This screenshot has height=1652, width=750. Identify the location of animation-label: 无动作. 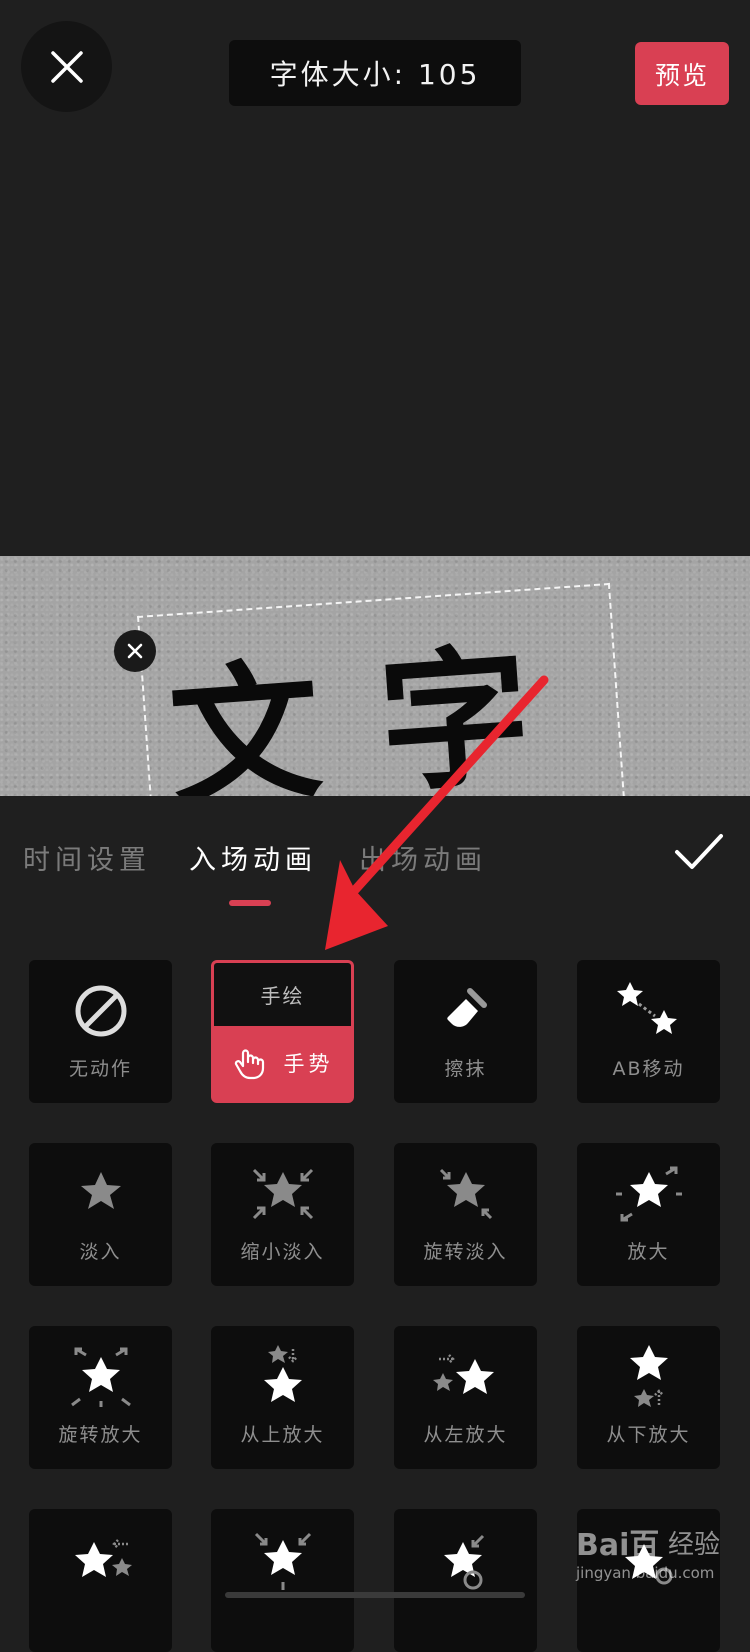
(100, 1069).